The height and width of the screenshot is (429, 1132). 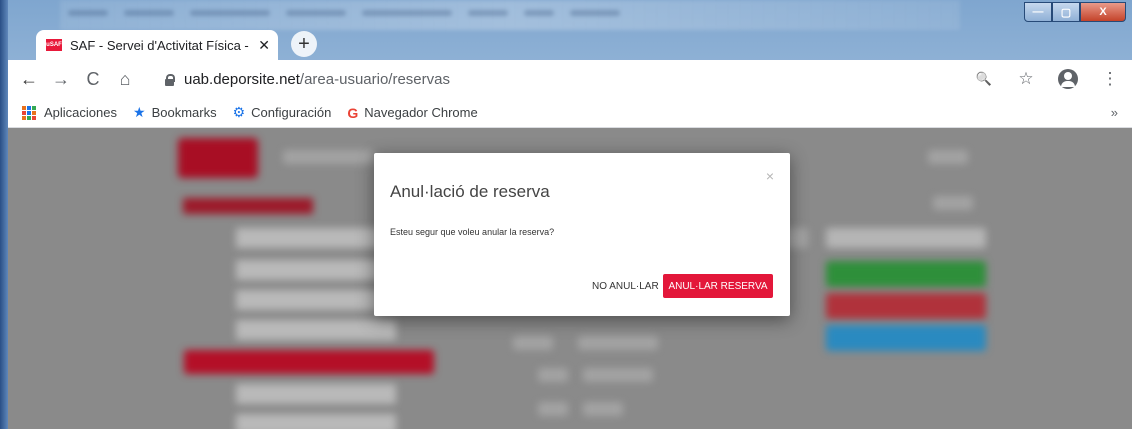 I want to click on new-tab-button: +, so click(x=304, y=44).